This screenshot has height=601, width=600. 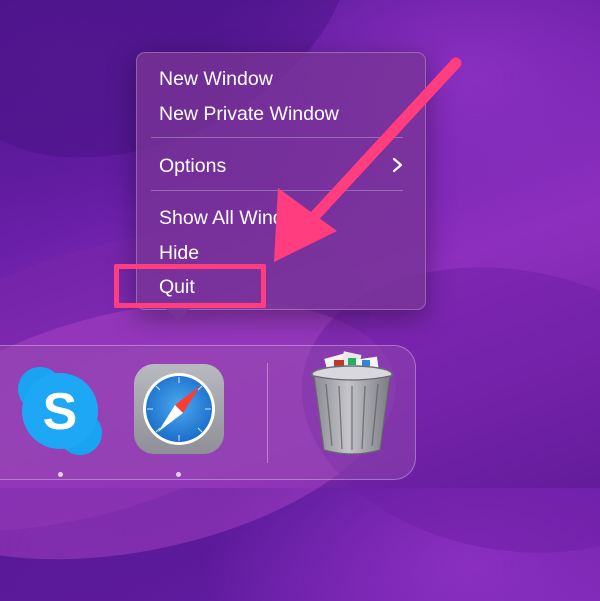 I want to click on menu-item-show-all-windows: Show All Windows, so click(x=238, y=218).